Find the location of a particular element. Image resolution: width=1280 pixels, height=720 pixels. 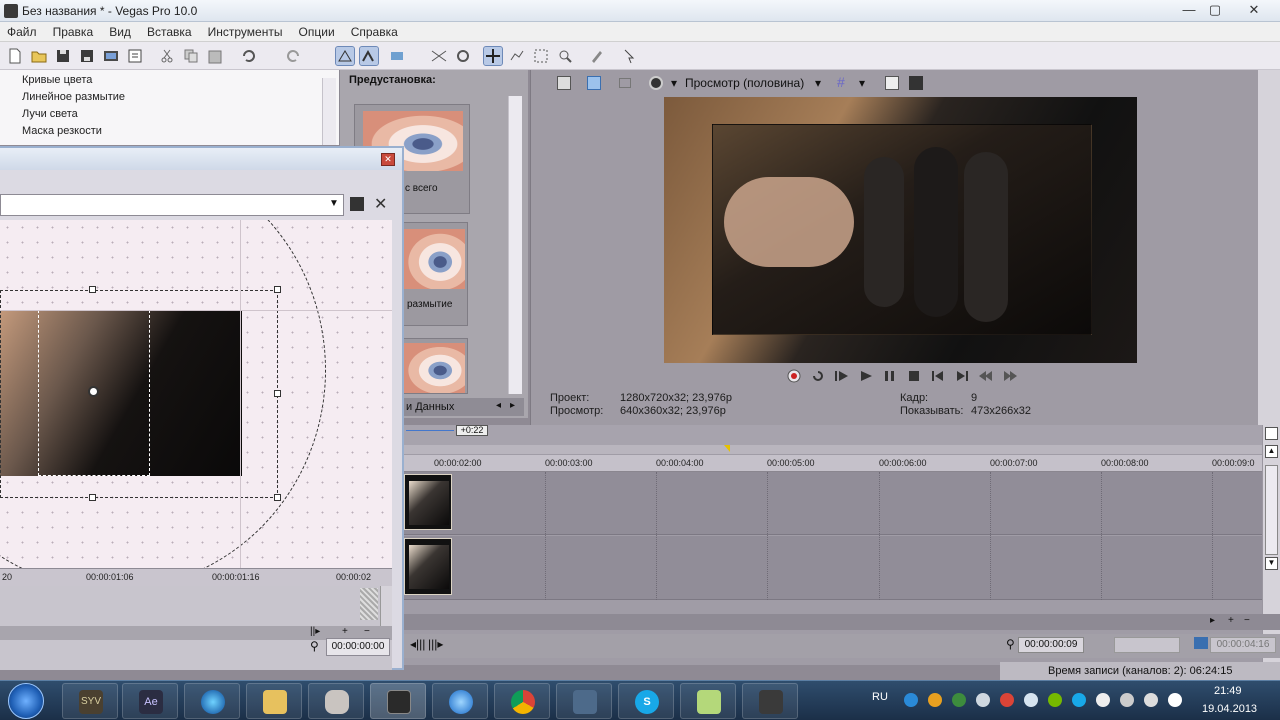

nvidia-icon is located at coordinates (1055, 700).